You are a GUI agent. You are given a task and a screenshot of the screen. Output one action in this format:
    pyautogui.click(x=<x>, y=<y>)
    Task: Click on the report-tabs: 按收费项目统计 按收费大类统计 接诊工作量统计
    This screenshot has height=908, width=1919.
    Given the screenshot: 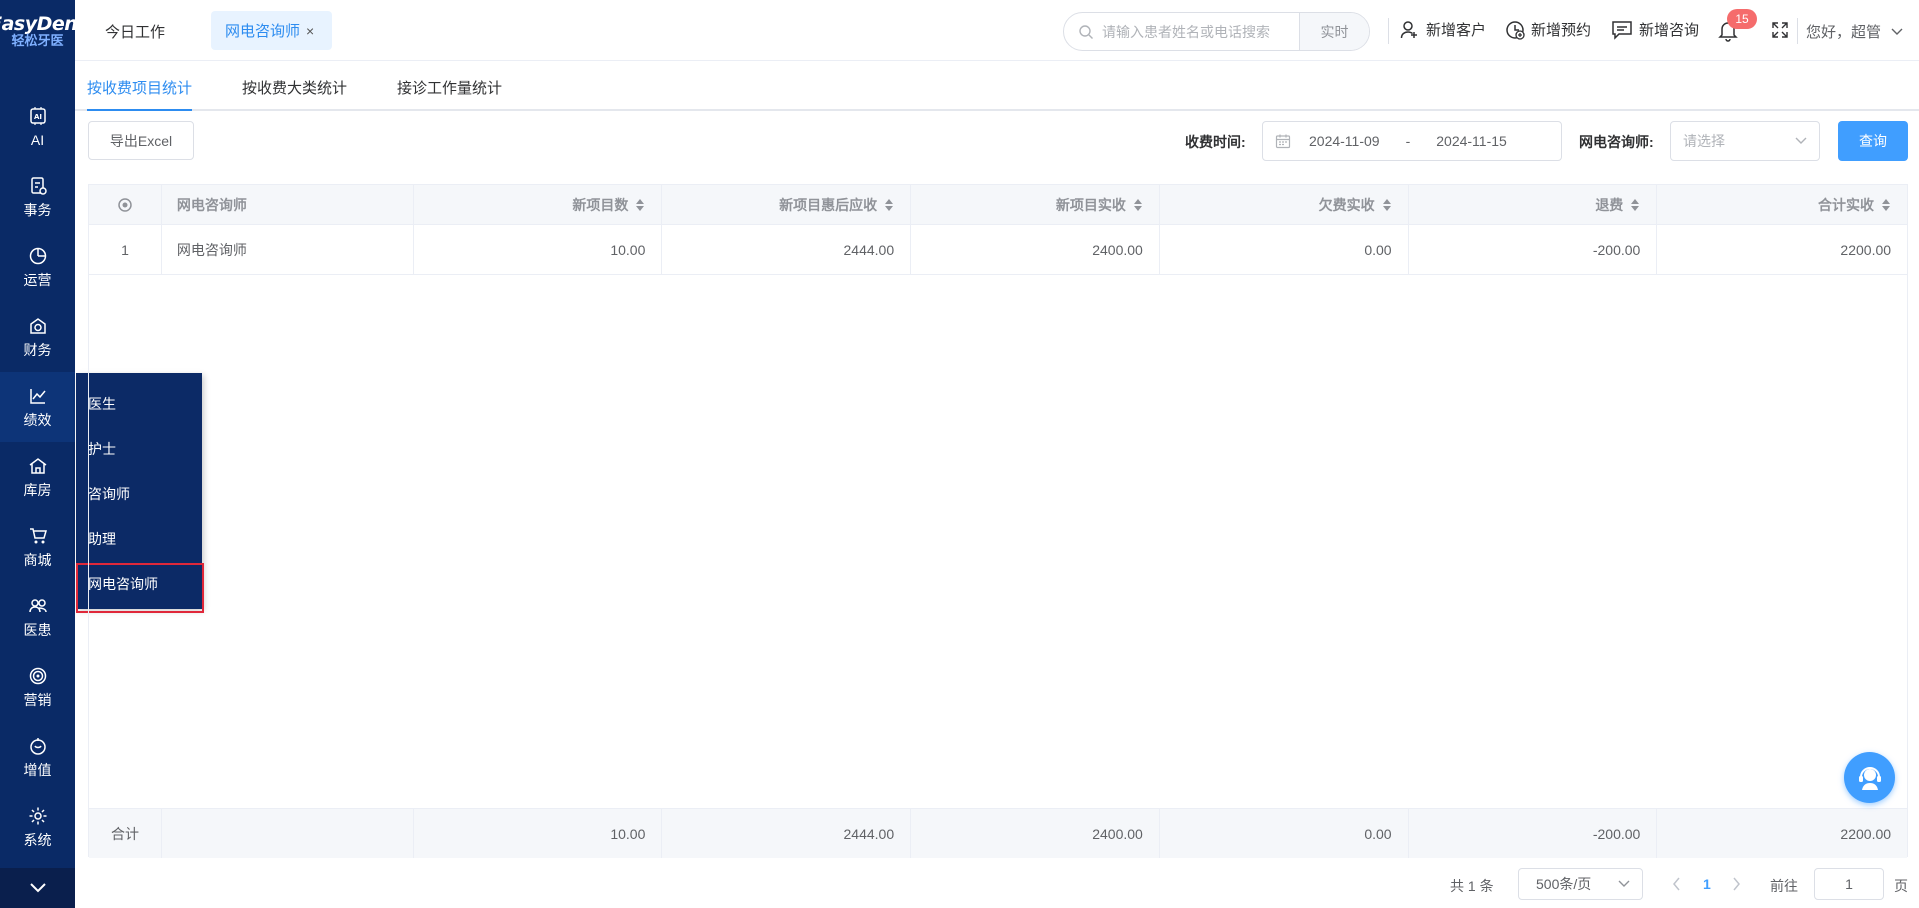 What is the action you would take?
    pyautogui.click(x=997, y=86)
    